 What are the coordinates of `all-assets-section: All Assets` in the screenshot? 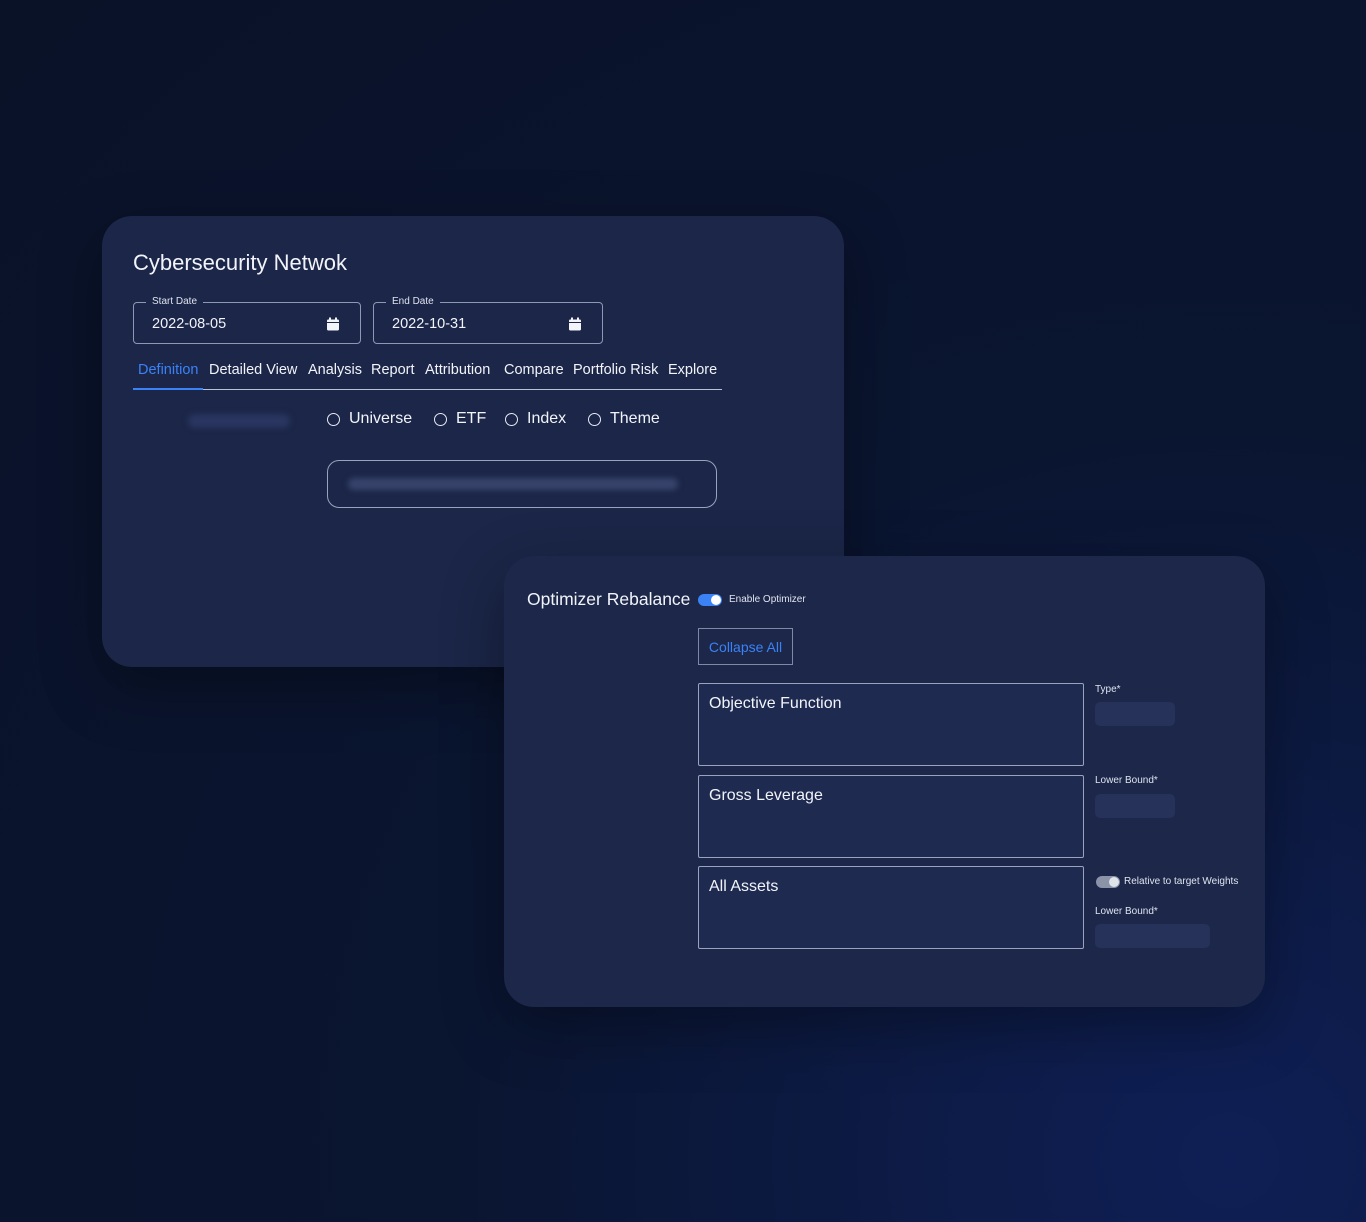 It's located at (891, 907).